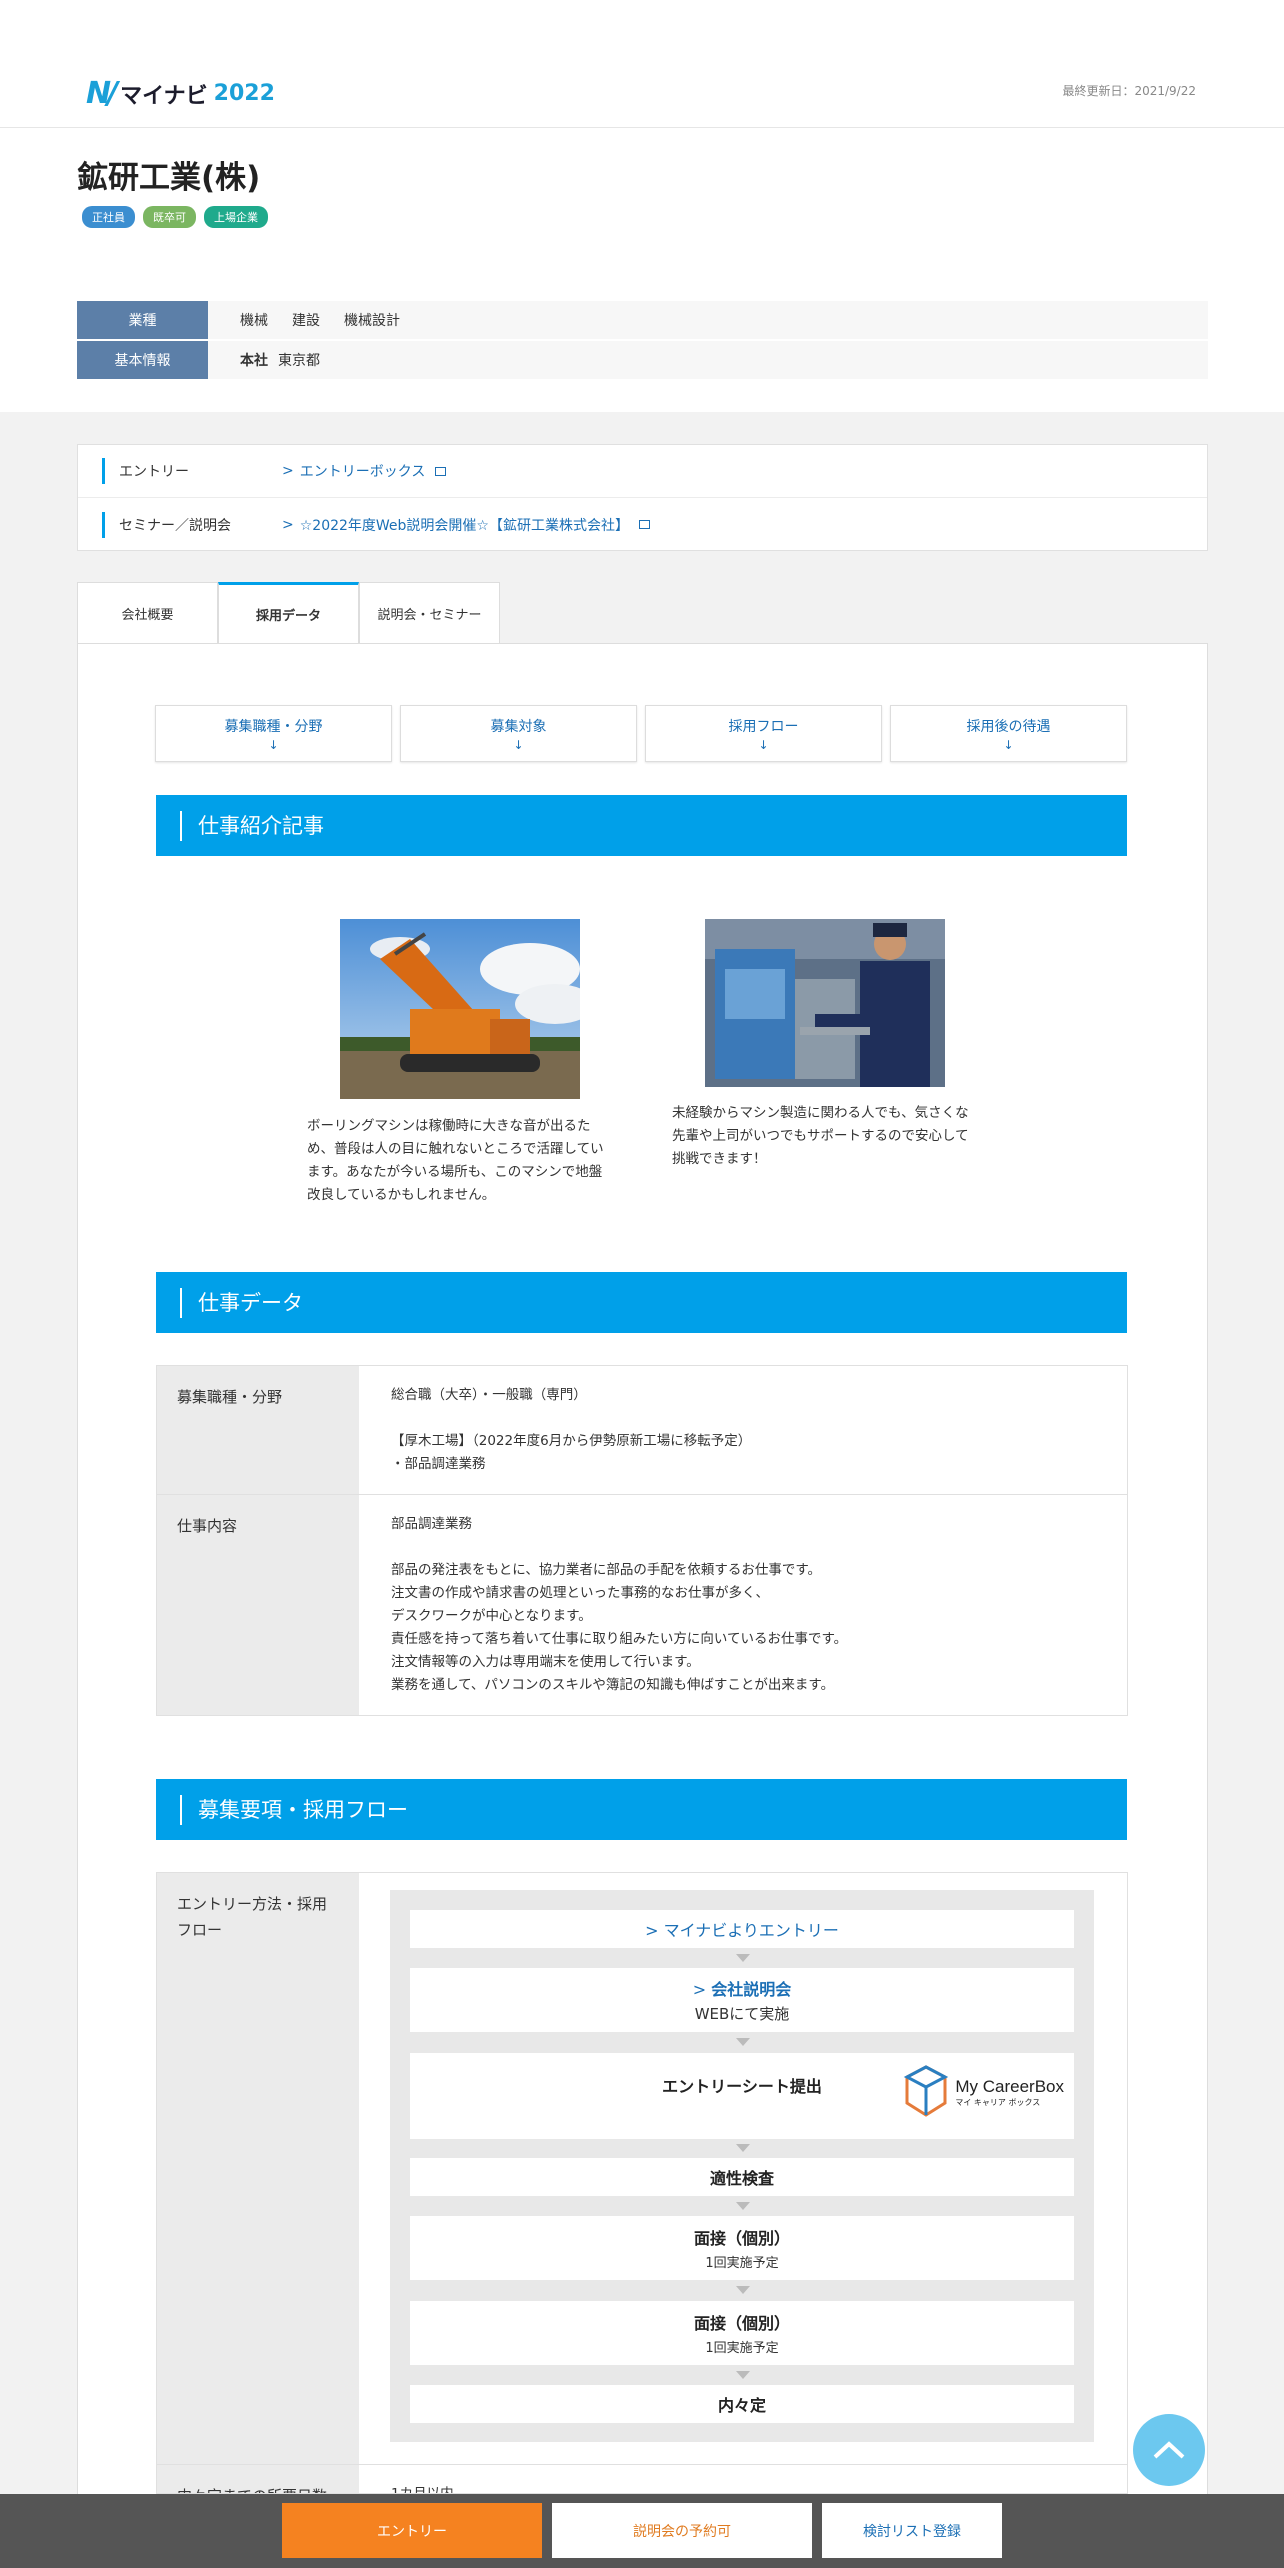 The image size is (1284, 2568). I want to click on flow-step-label: マイナビよりエントリー, so click(751, 1930).